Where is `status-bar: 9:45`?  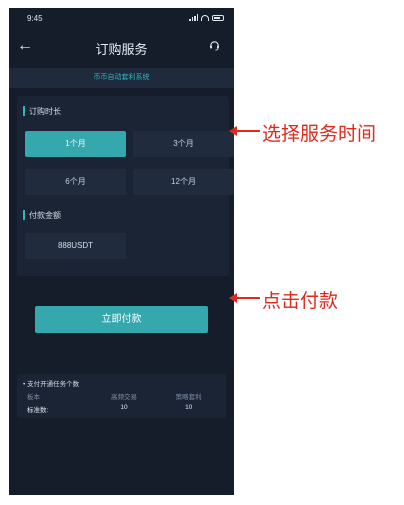
status-bar: 9:45 is located at coordinates (121, 19).